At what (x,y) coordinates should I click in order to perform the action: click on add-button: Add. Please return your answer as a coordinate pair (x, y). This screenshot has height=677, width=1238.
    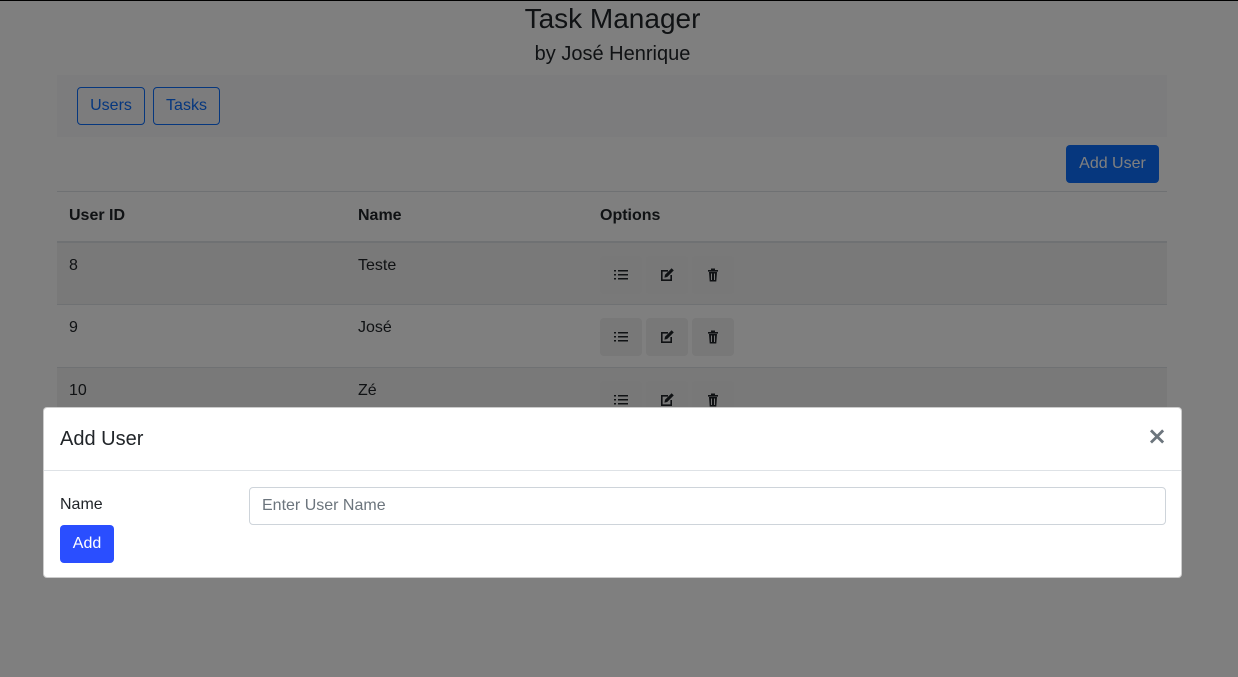
    Looking at the image, I should click on (87, 544).